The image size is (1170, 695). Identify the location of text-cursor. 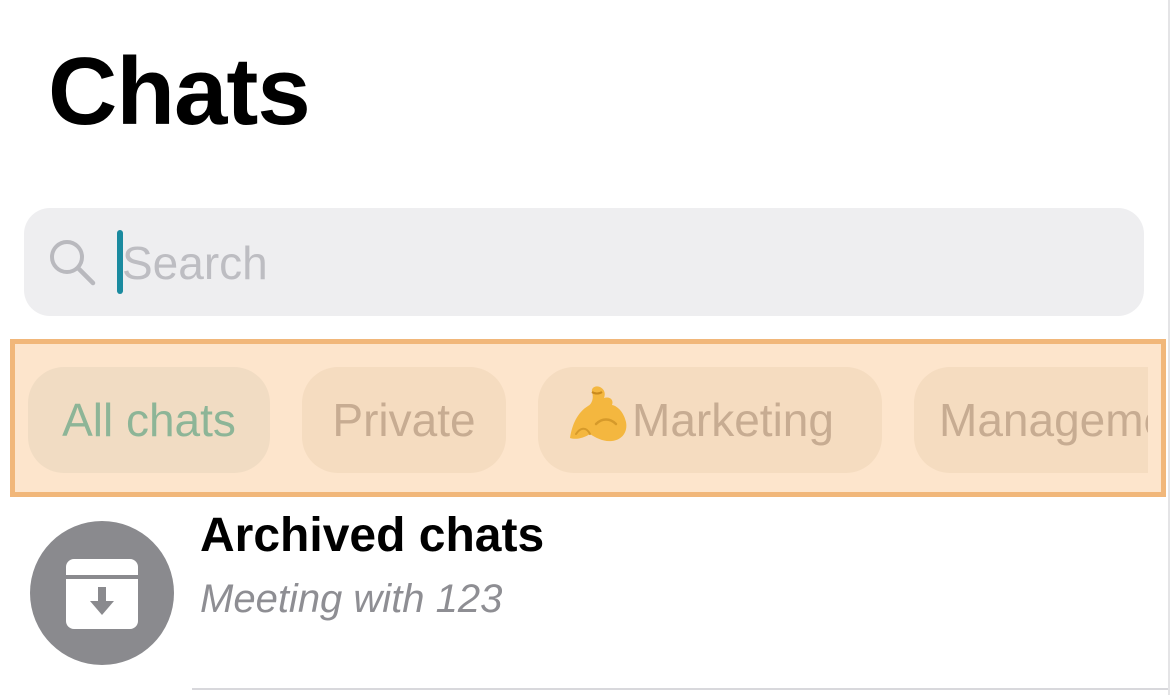
(120, 262).